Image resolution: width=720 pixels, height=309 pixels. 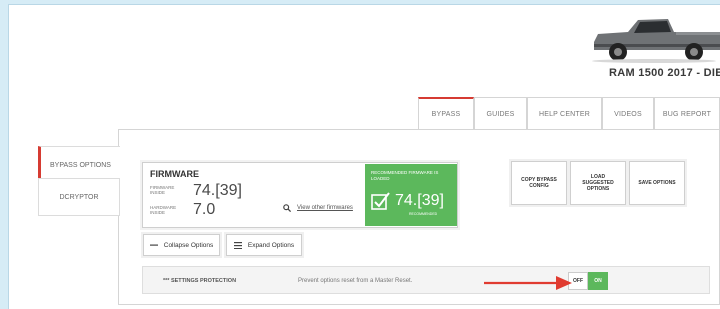 What do you see at coordinates (539, 183) in the screenshot?
I see `copy-bypass-config-button: COPY BYPASS CONFIG` at bounding box center [539, 183].